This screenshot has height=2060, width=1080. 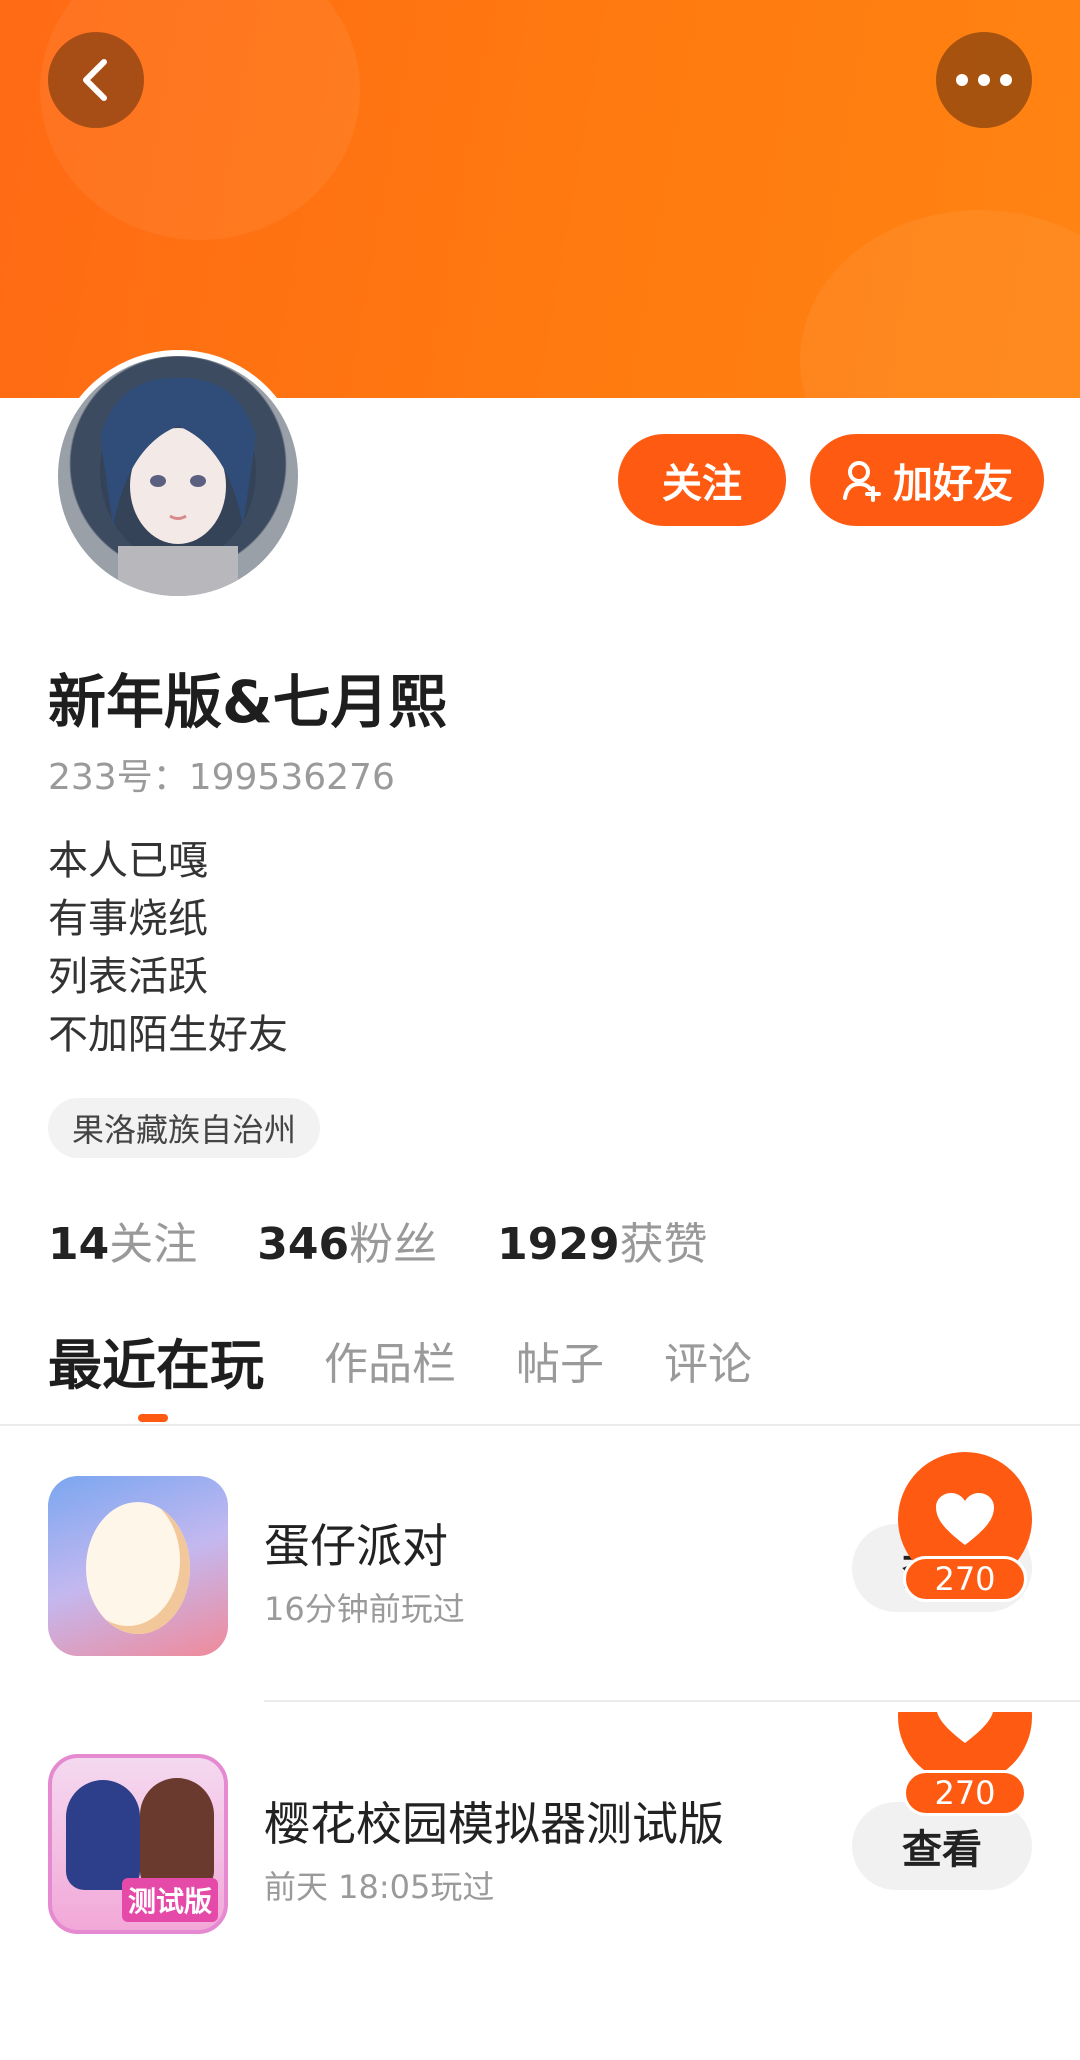 I want to click on location-label: 果洛藏族自治州, so click(x=184, y=1130).